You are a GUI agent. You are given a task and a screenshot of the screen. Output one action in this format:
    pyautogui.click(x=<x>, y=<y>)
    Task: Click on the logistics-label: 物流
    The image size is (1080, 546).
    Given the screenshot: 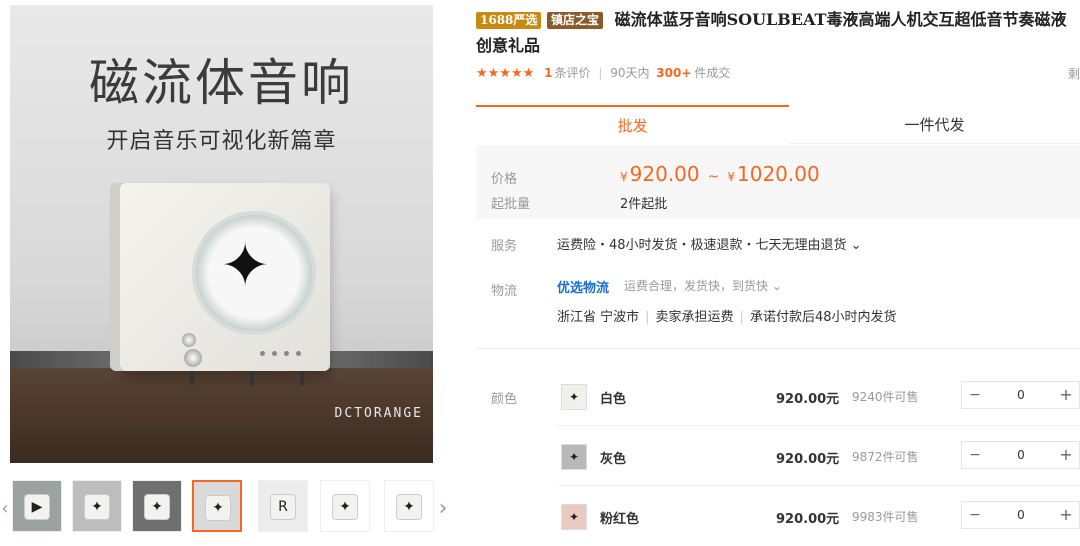 What is the action you would take?
    pyautogui.click(x=504, y=291)
    